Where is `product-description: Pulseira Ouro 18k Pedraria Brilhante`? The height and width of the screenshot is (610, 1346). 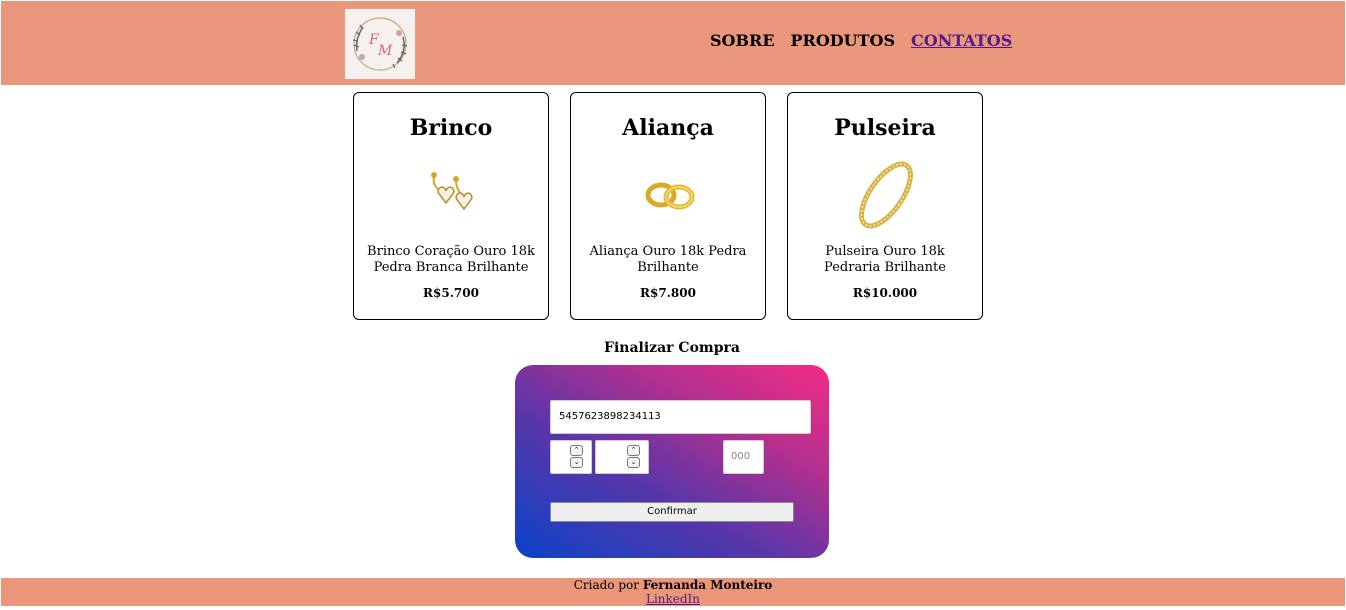
product-description: Pulseira Ouro 18k Pedraria Brilhante is located at coordinates (885, 259).